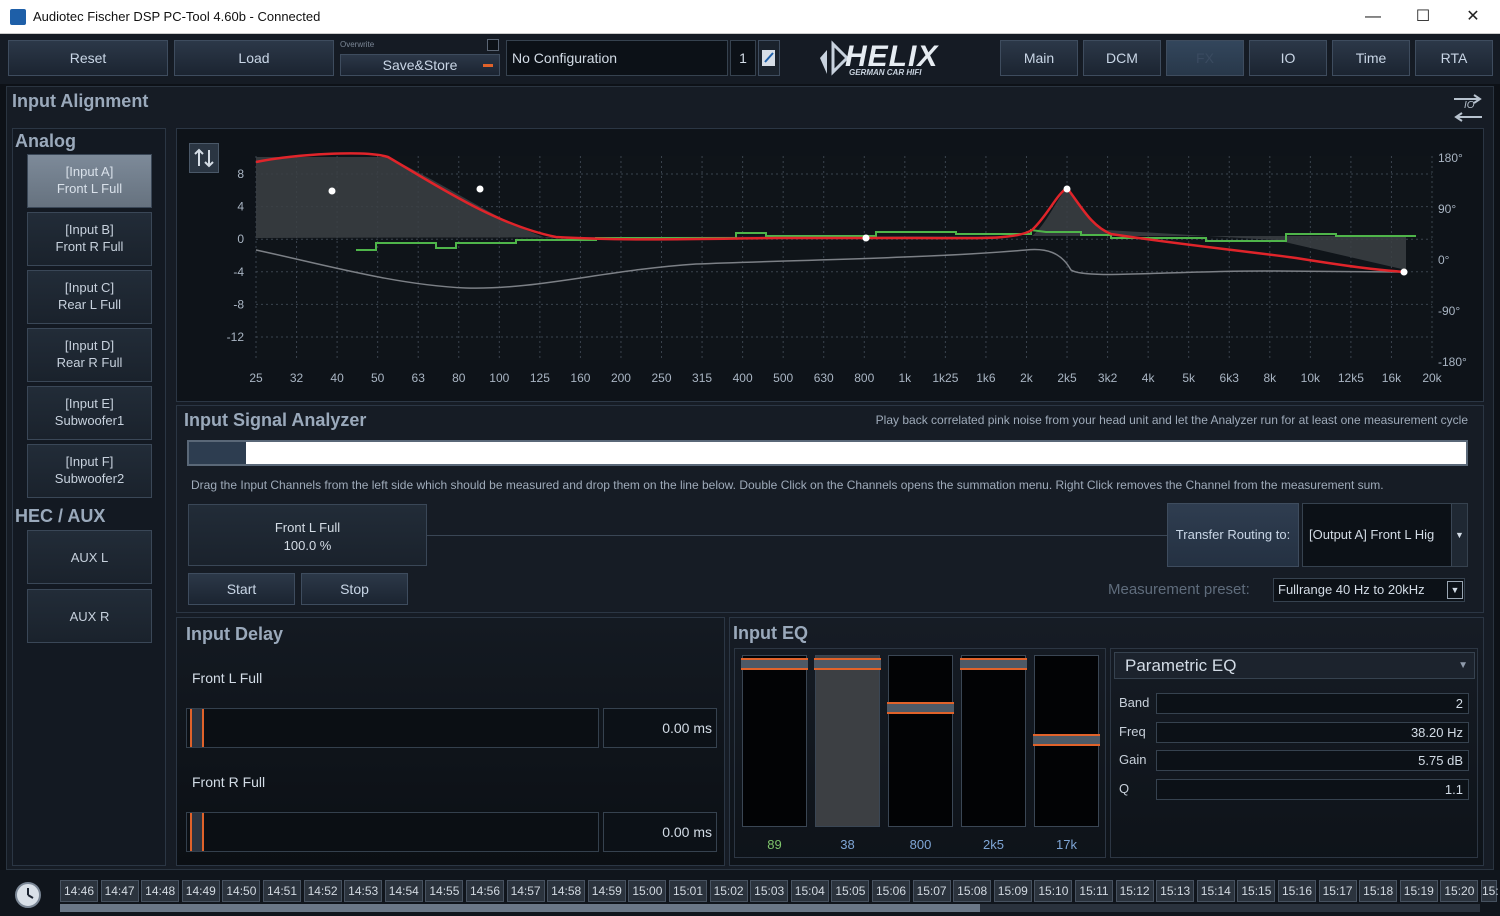  What do you see at coordinates (769, 891) in the screenshot?
I see `timeline-snapshot: 15:03` at bounding box center [769, 891].